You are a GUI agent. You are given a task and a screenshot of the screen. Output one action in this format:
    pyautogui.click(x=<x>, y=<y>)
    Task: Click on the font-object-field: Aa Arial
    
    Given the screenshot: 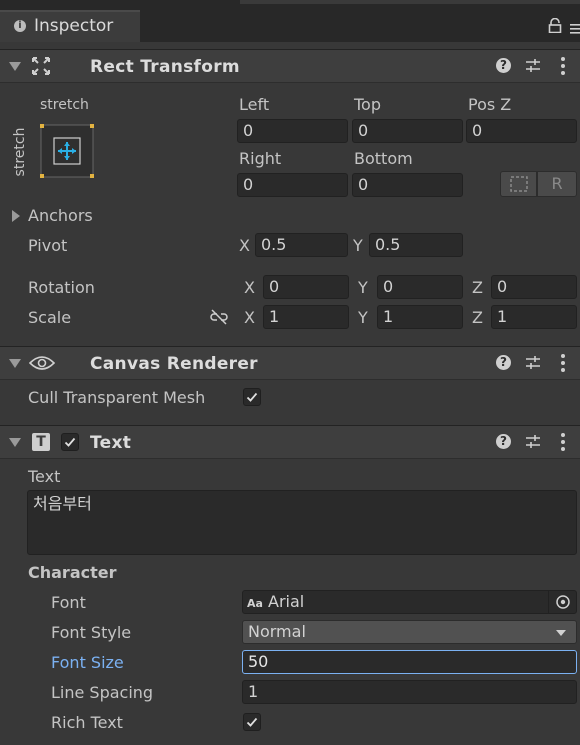 What is the action you would take?
    pyautogui.click(x=409, y=602)
    